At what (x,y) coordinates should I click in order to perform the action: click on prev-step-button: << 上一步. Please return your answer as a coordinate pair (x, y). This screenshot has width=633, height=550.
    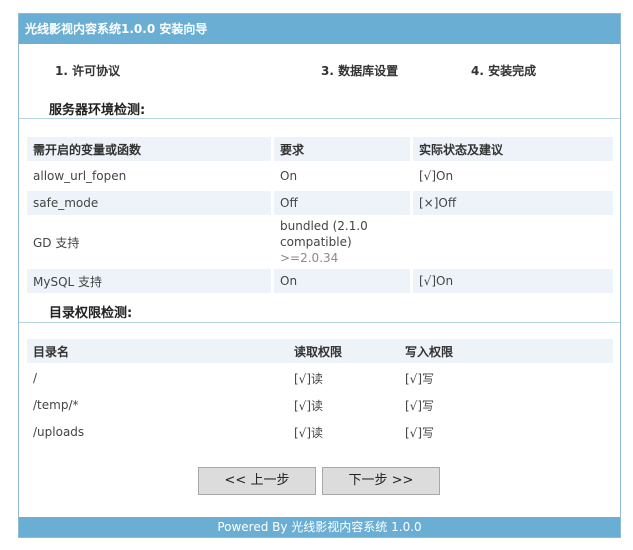
    Looking at the image, I should click on (257, 481).